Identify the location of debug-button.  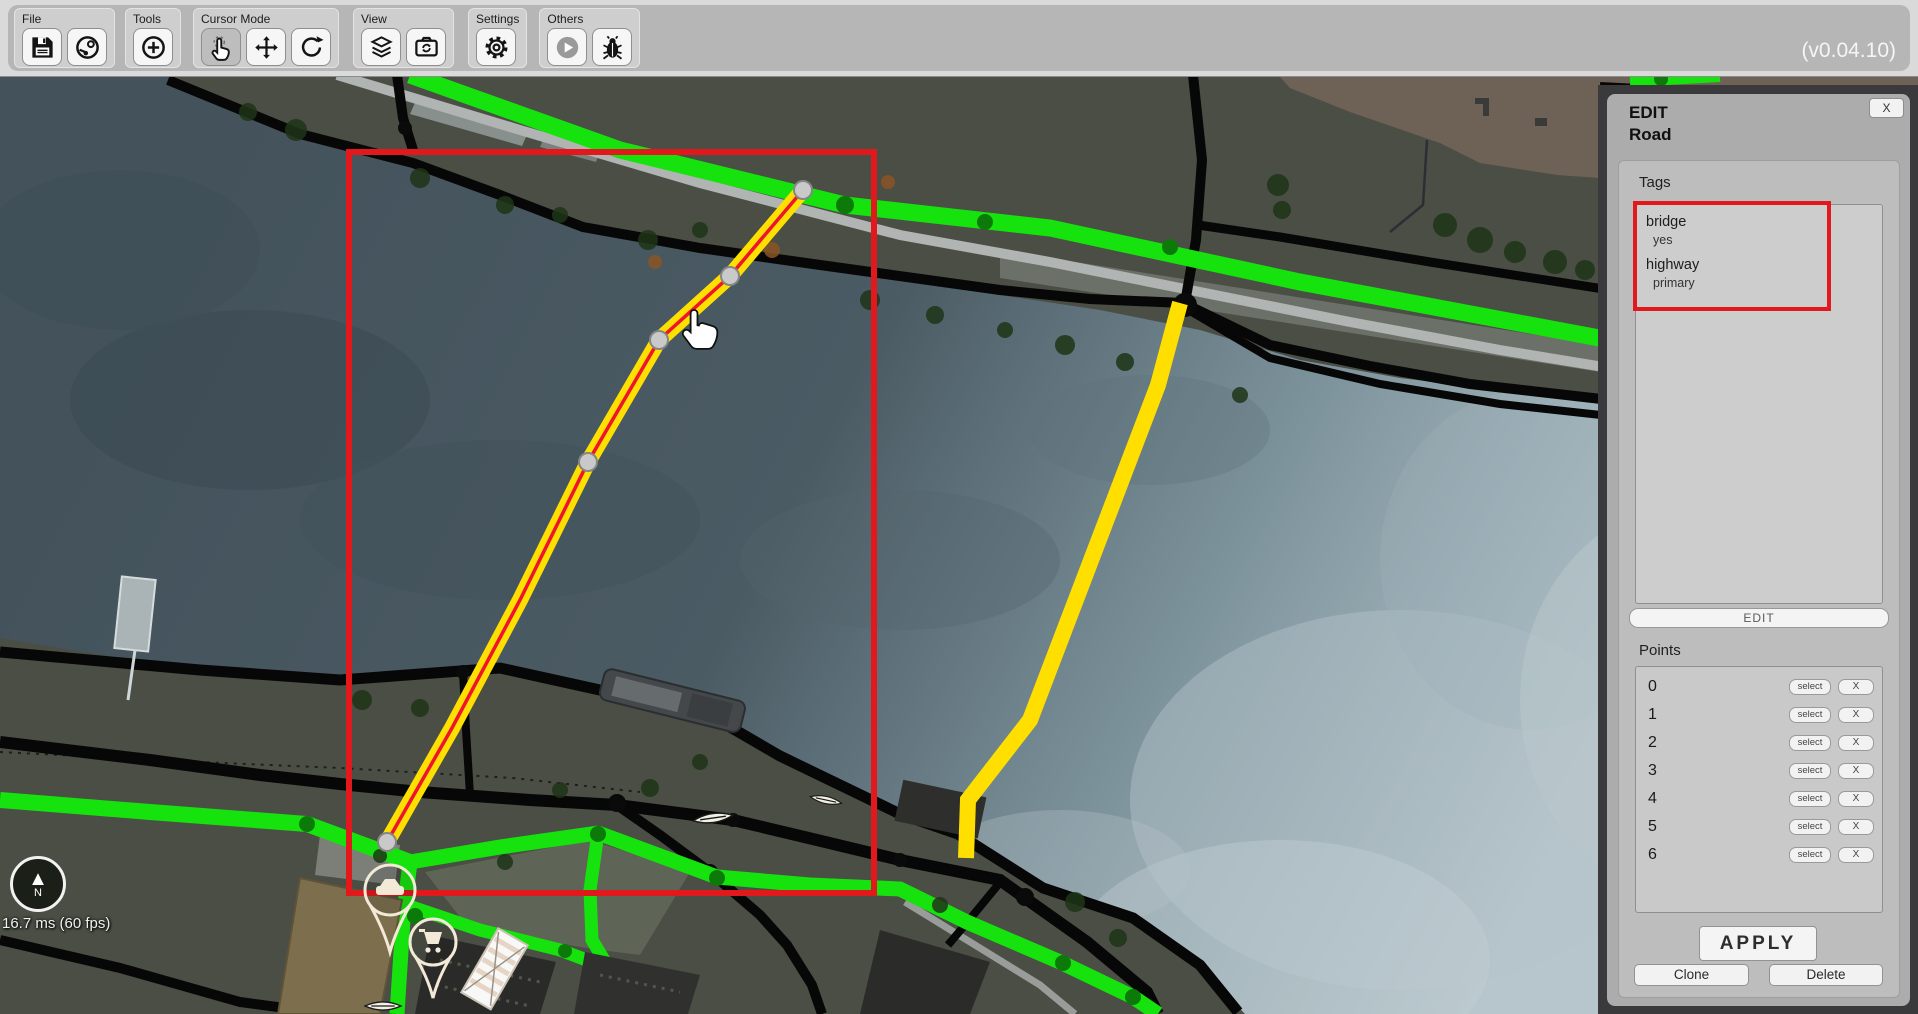
(612, 47).